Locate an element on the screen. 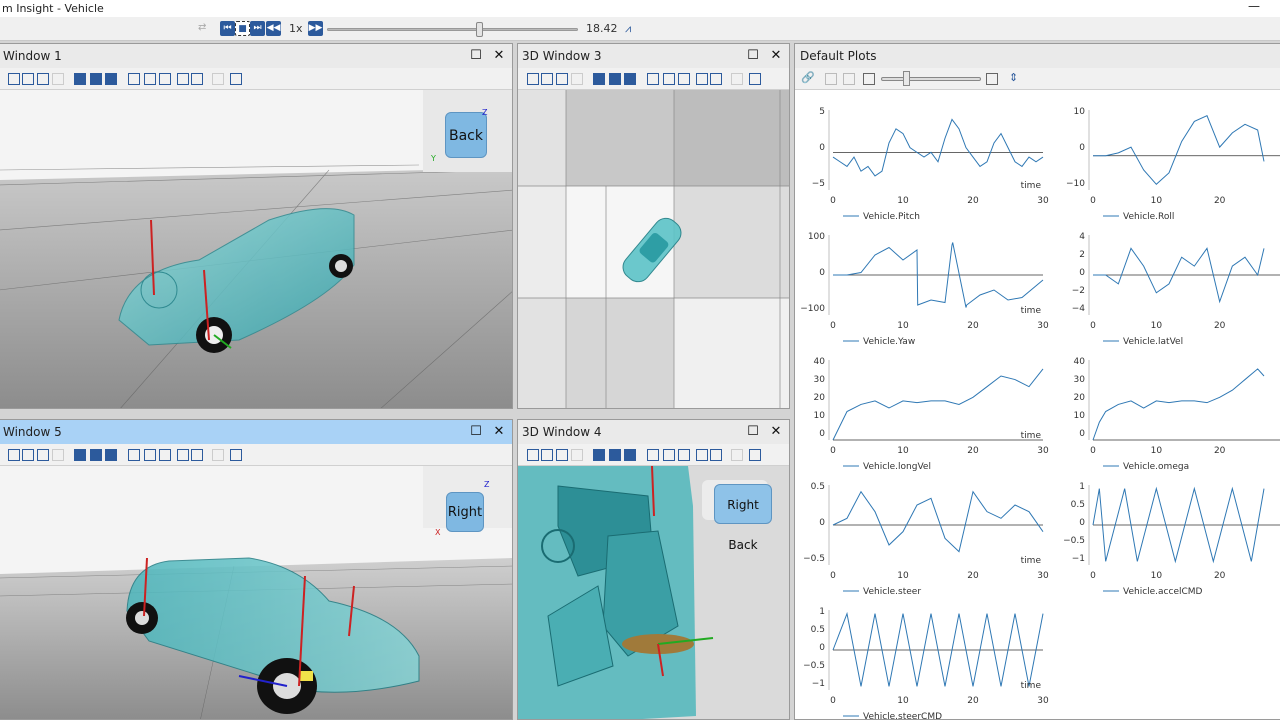  plot-vehicle-omega: 40 30 20 10 00 10 20 Vehicle.omega is located at coordinates (1177, 414).